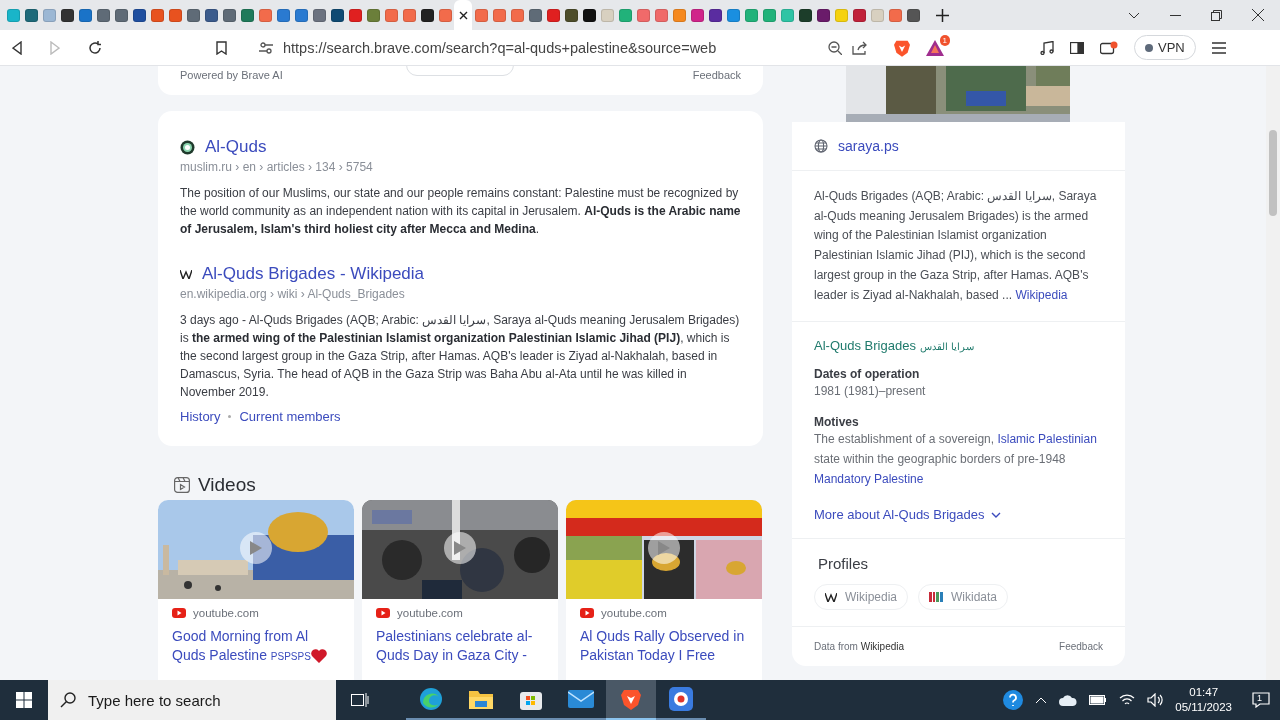  I want to click on address-field: https://search.brave.com/search?q=al-quds+palestine&source=web, so click(553, 47).